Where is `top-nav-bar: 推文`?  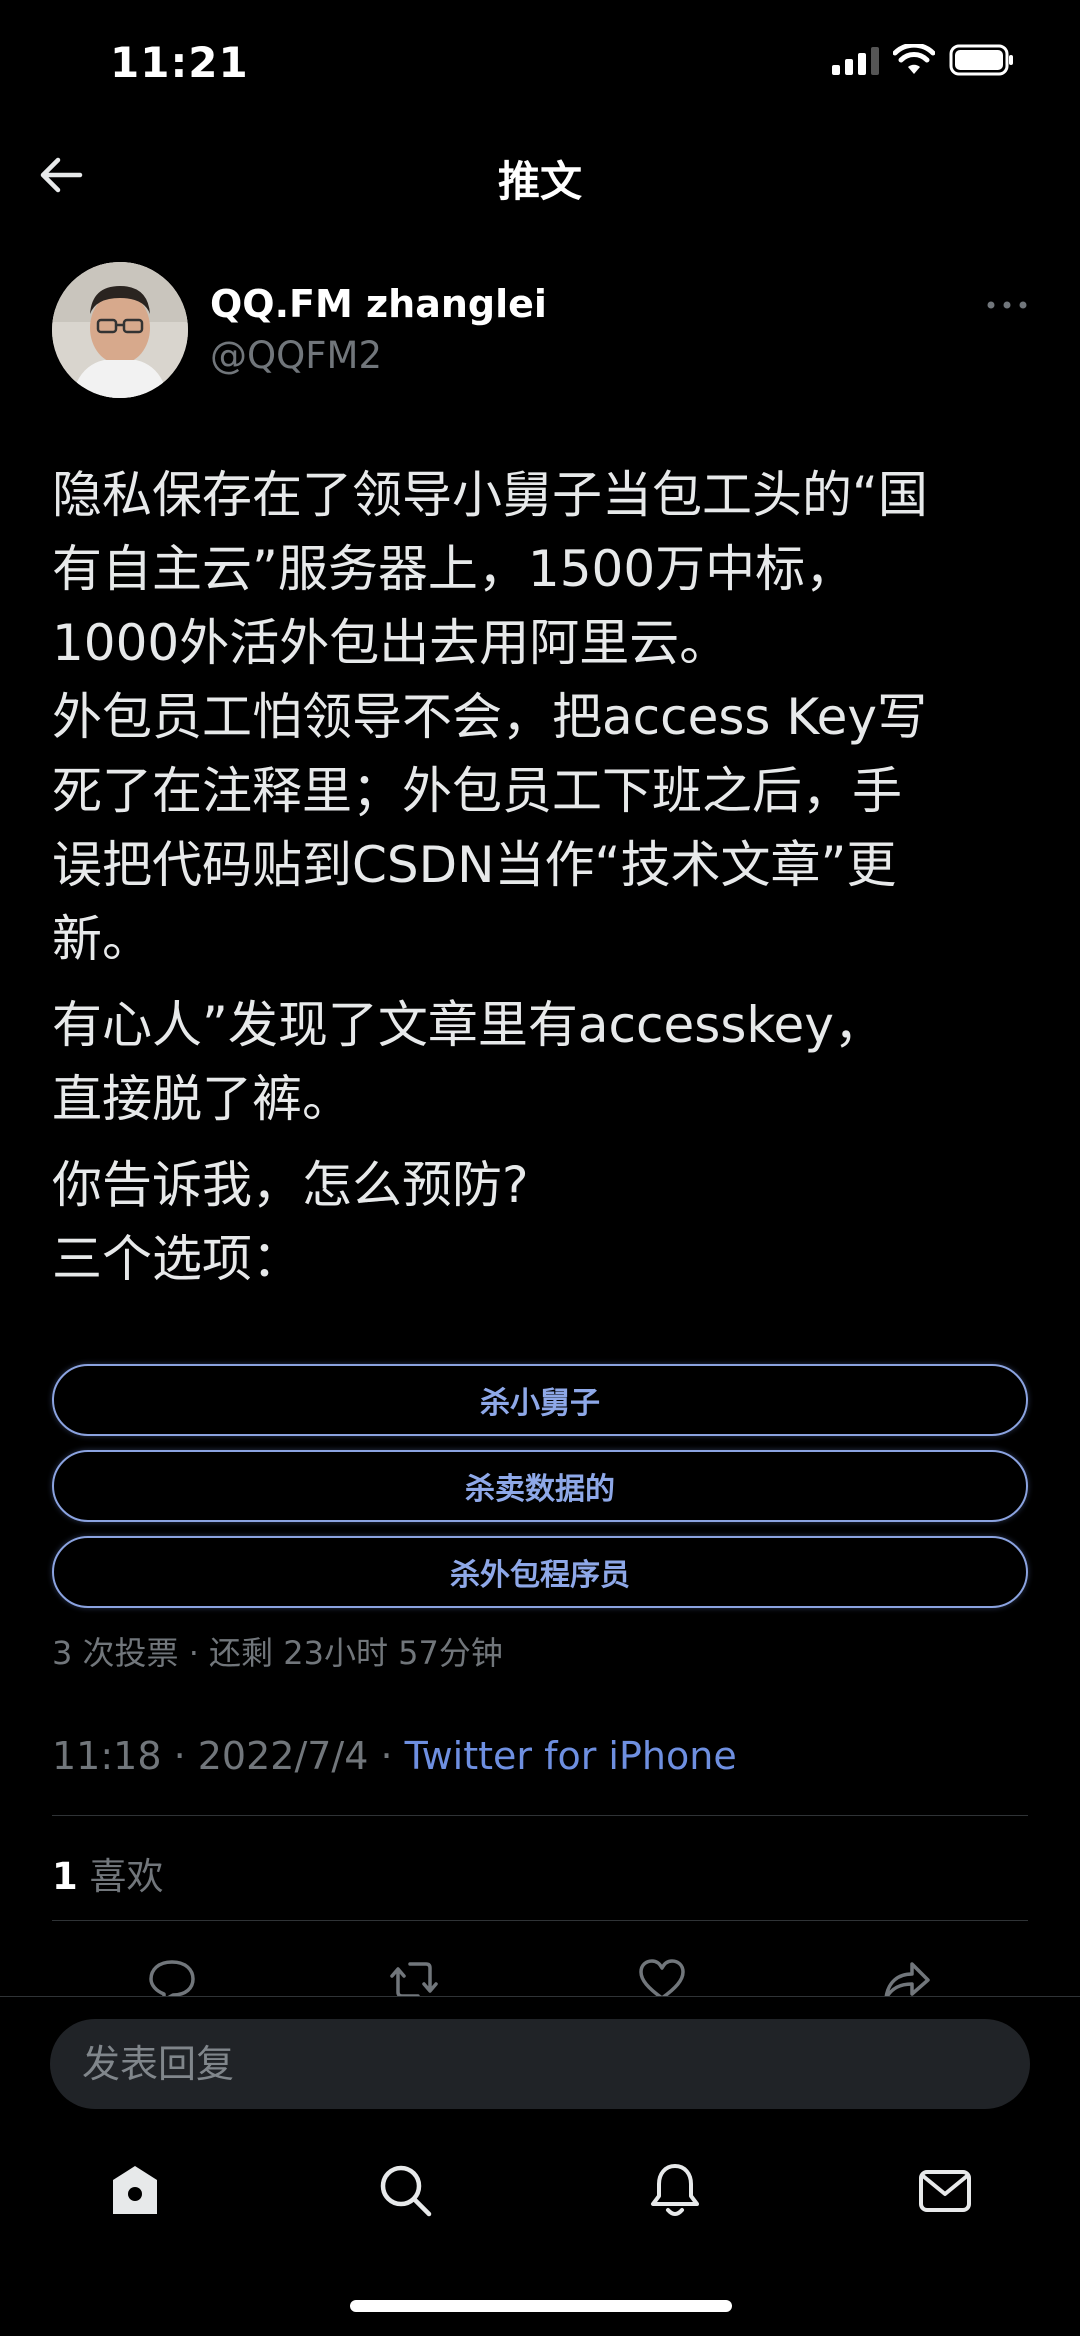 top-nav-bar: 推文 is located at coordinates (540, 175).